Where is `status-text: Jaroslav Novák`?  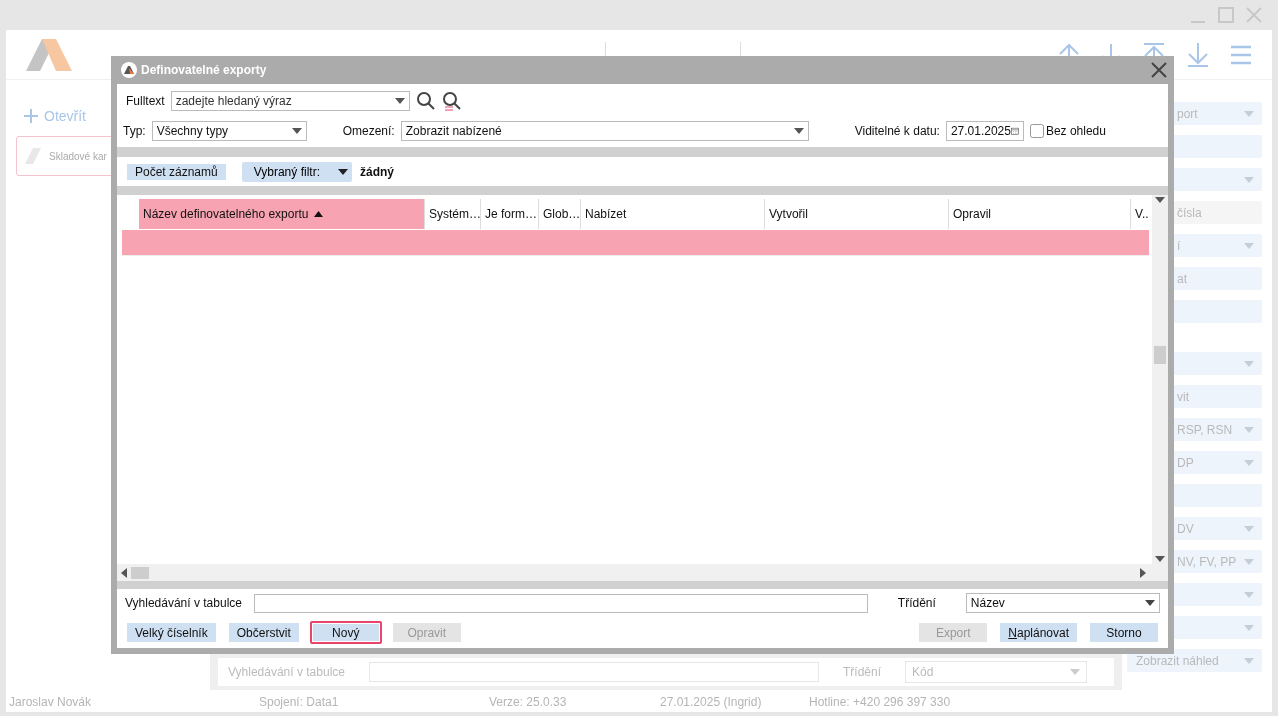 status-text: Jaroslav Novák is located at coordinates (51, 702).